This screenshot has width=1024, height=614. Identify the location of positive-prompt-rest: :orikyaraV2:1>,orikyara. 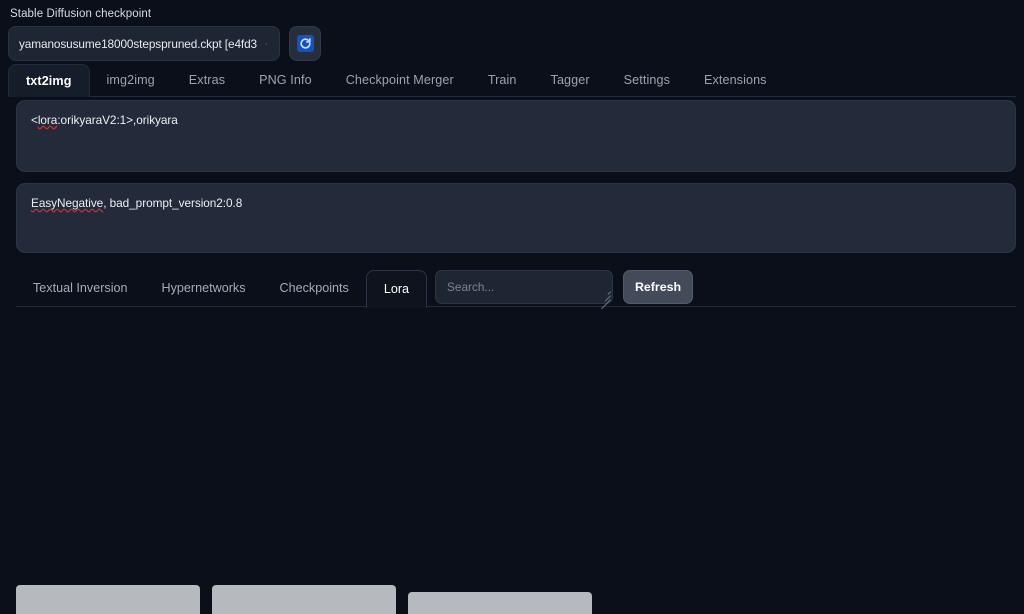
(117, 120).